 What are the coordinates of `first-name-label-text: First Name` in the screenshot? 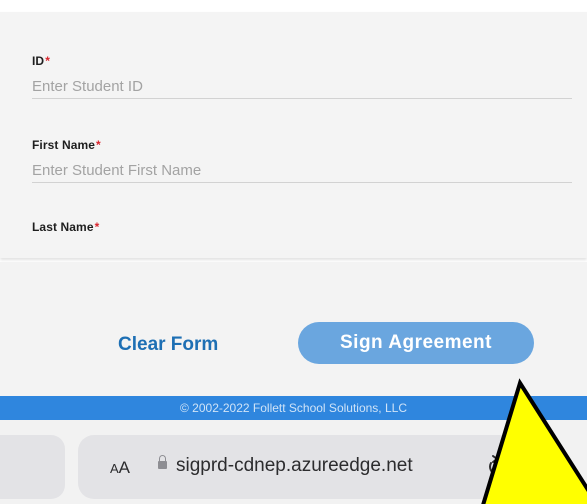 It's located at (64, 145).